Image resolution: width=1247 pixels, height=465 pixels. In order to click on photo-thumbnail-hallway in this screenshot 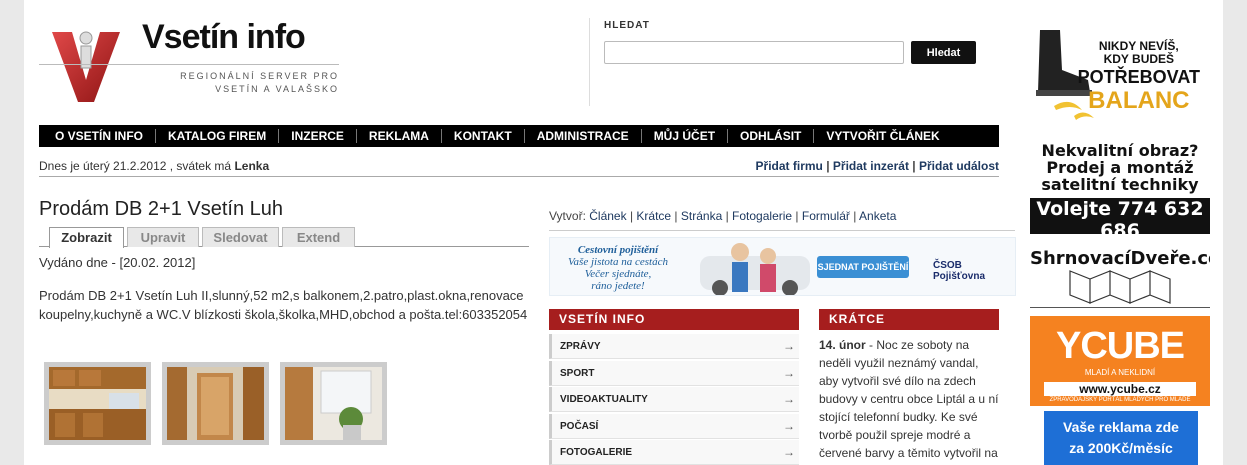, I will do `click(215, 403)`.